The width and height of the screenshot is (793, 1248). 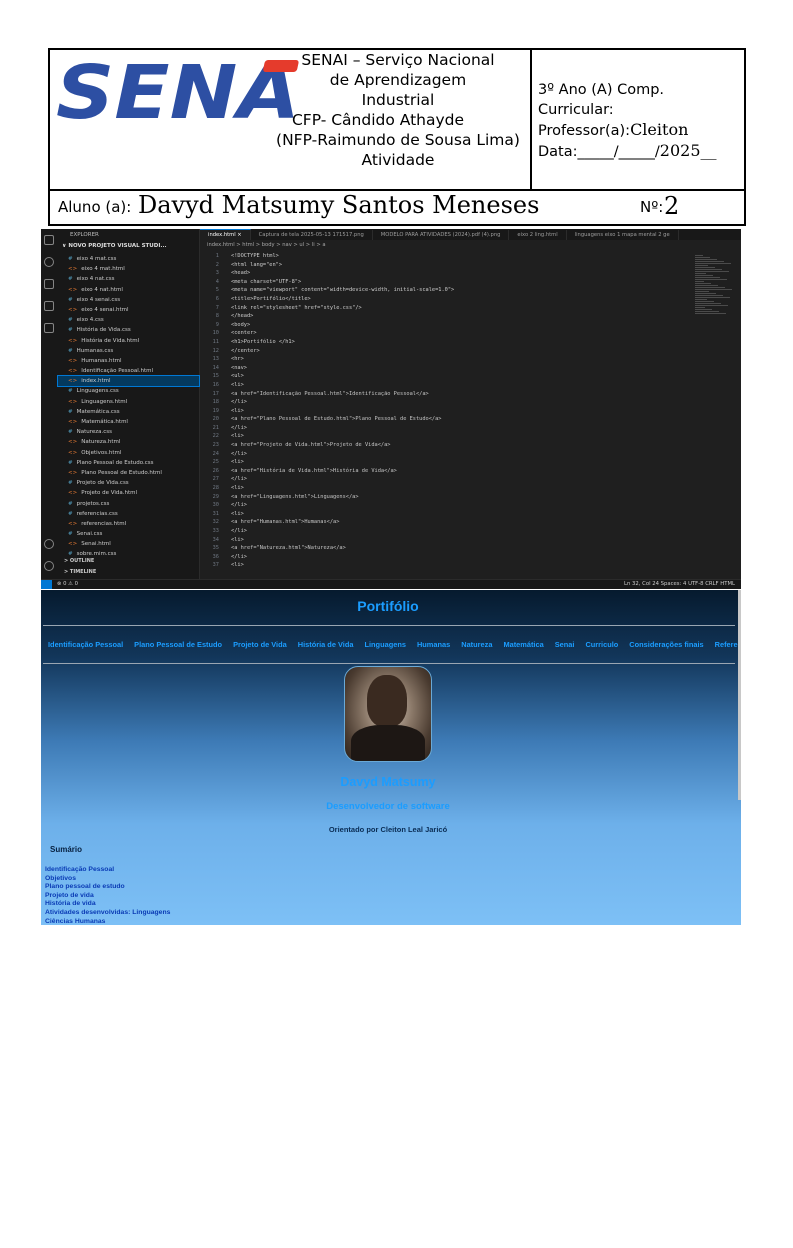 I want to click on remote-icon, so click(x=46, y=584).